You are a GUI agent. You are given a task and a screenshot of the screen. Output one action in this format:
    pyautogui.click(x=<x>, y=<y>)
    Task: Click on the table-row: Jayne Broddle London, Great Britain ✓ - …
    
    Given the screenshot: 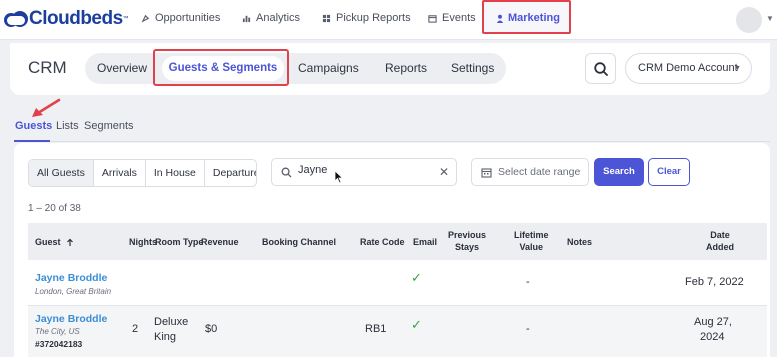 What is the action you would take?
    pyautogui.click(x=397, y=283)
    